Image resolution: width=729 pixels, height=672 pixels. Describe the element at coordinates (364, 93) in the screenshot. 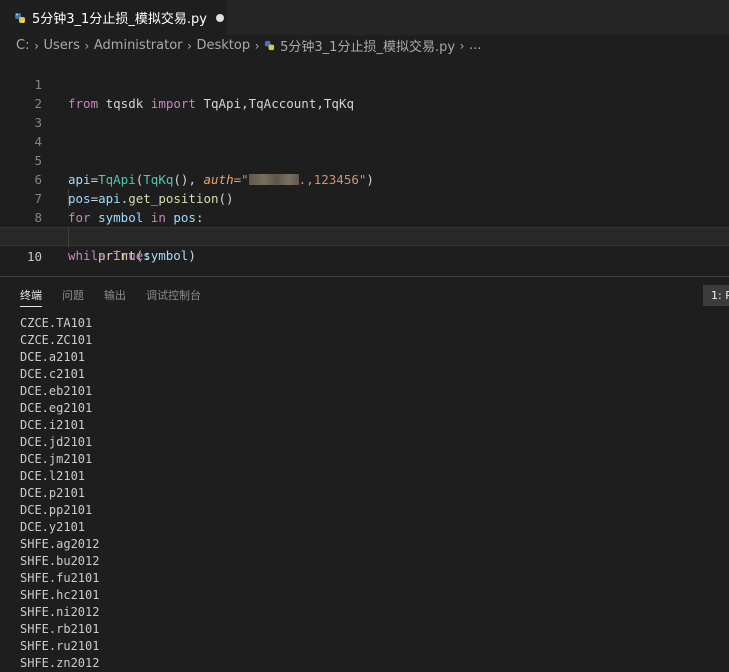

I see `code-line-2: 2` at that location.